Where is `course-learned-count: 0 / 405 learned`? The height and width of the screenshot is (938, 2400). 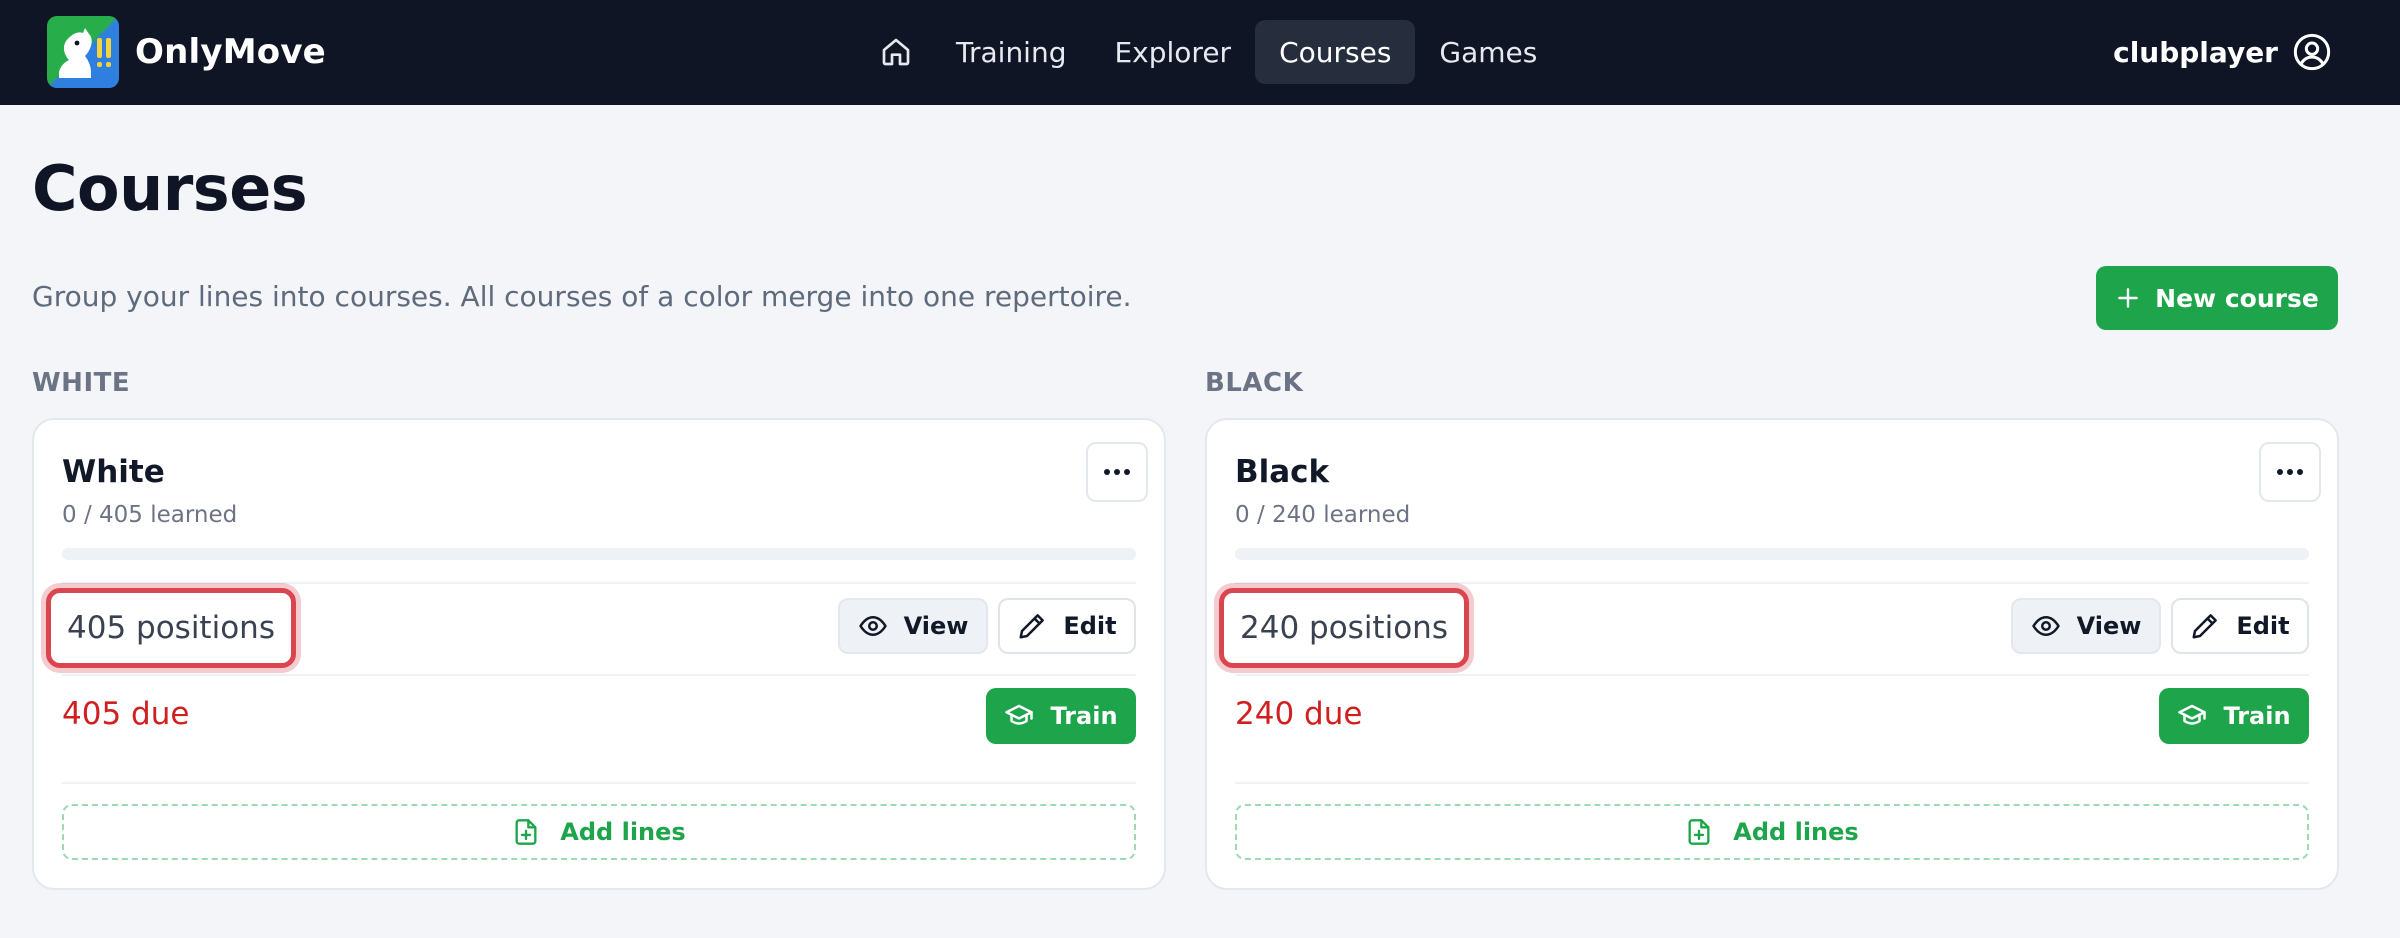
course-learned-count: 0 / 405 learned is located at coordinates (150, 515).